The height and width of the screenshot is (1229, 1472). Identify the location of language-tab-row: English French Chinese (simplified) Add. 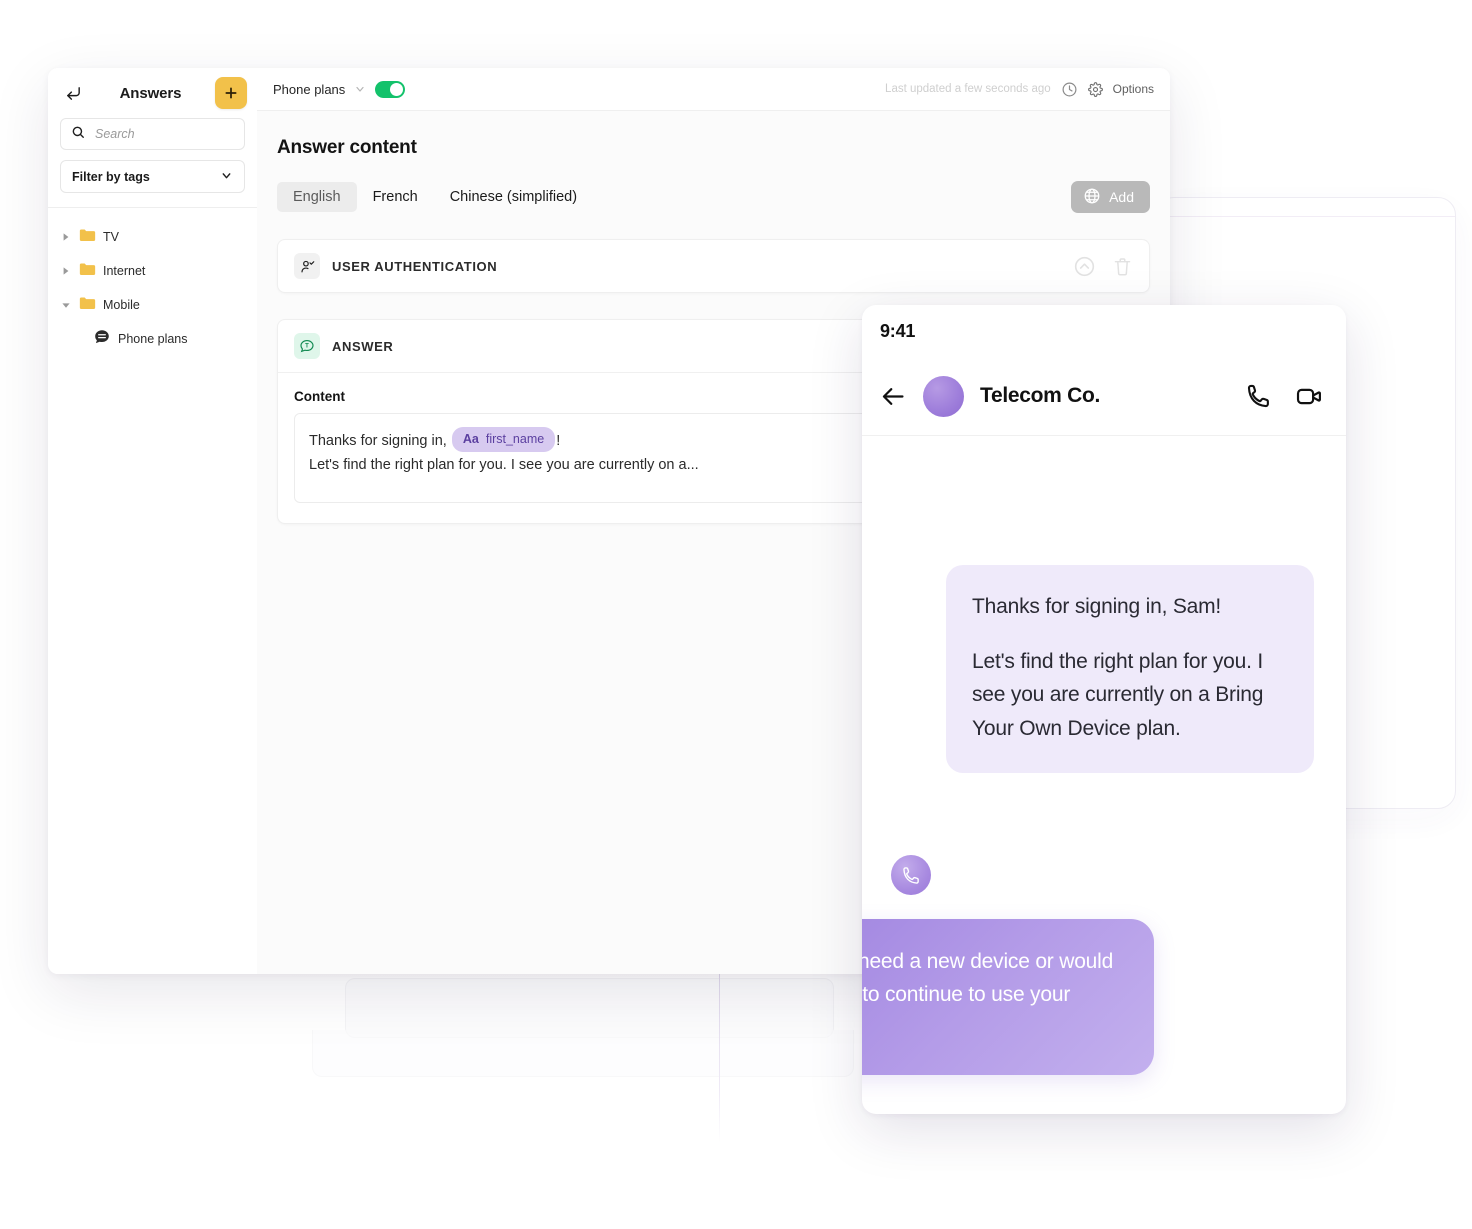
(713, 186).